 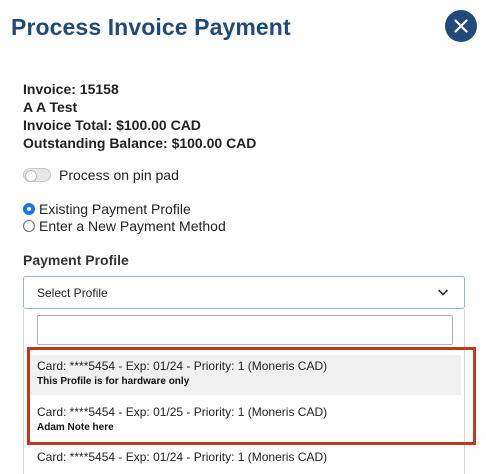 I want to click on outstanding-balance: Outstanding Balance: $100.00 CAD, so click(x=140, y=143).